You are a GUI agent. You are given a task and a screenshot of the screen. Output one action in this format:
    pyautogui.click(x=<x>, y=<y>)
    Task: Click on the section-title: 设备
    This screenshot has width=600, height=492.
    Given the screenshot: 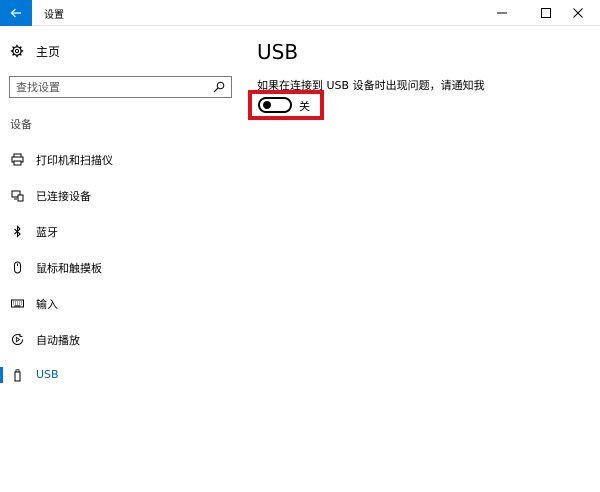 What is the action you would take?
    pyautogui.click(x=21, y=124)
    